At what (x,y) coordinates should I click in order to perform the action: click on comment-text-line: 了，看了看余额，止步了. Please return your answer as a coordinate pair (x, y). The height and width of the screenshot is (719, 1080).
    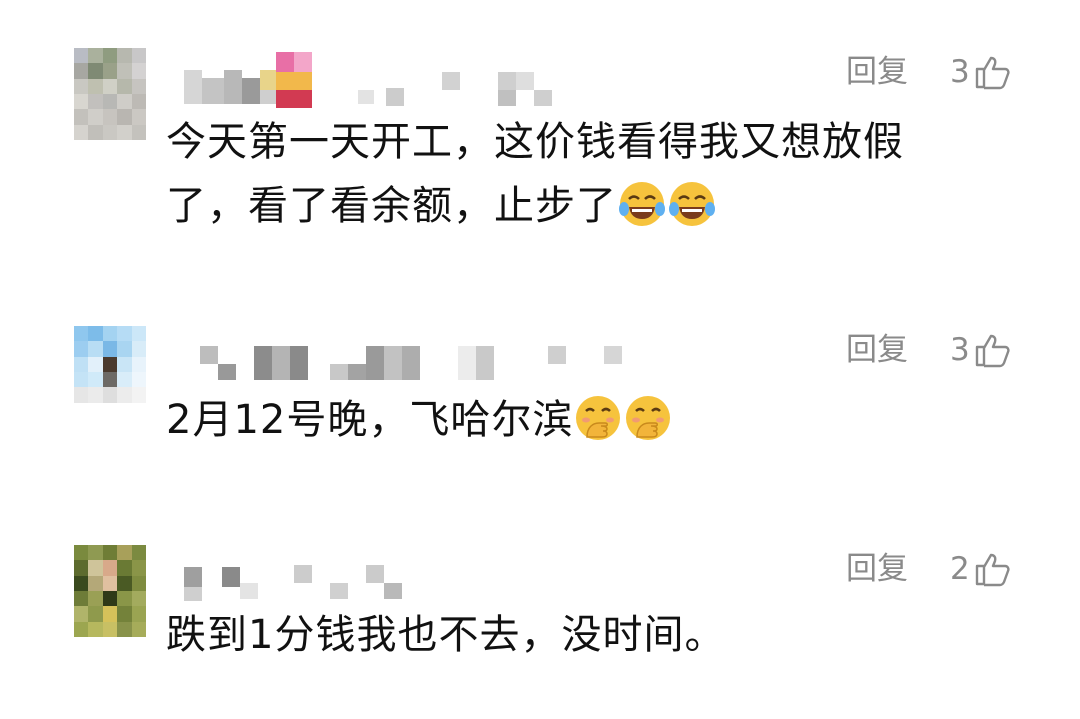
    Looking at the image, I should click on (576, 206).